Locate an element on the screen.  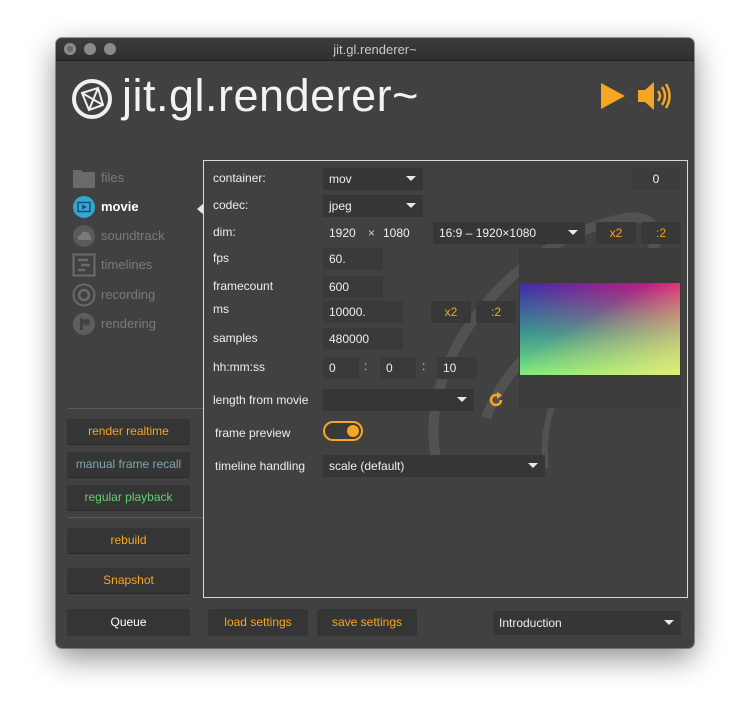
frame-preview-image is located at coordinates (600, 329).